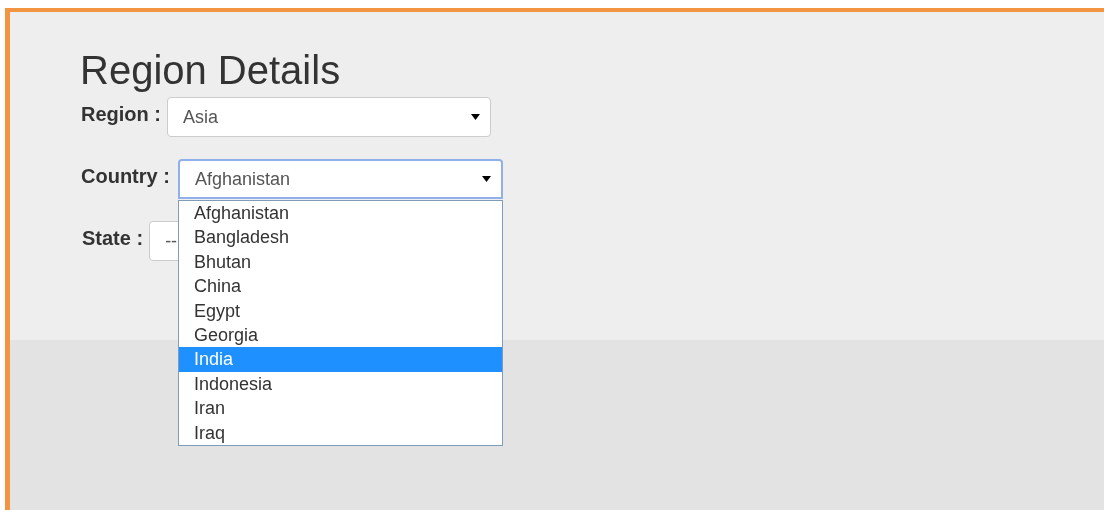 This screenshot has width=1104, height=510. Describe the element at coordinates (125, 176) in the screenshot. I see `field-label: Country :` at that location.